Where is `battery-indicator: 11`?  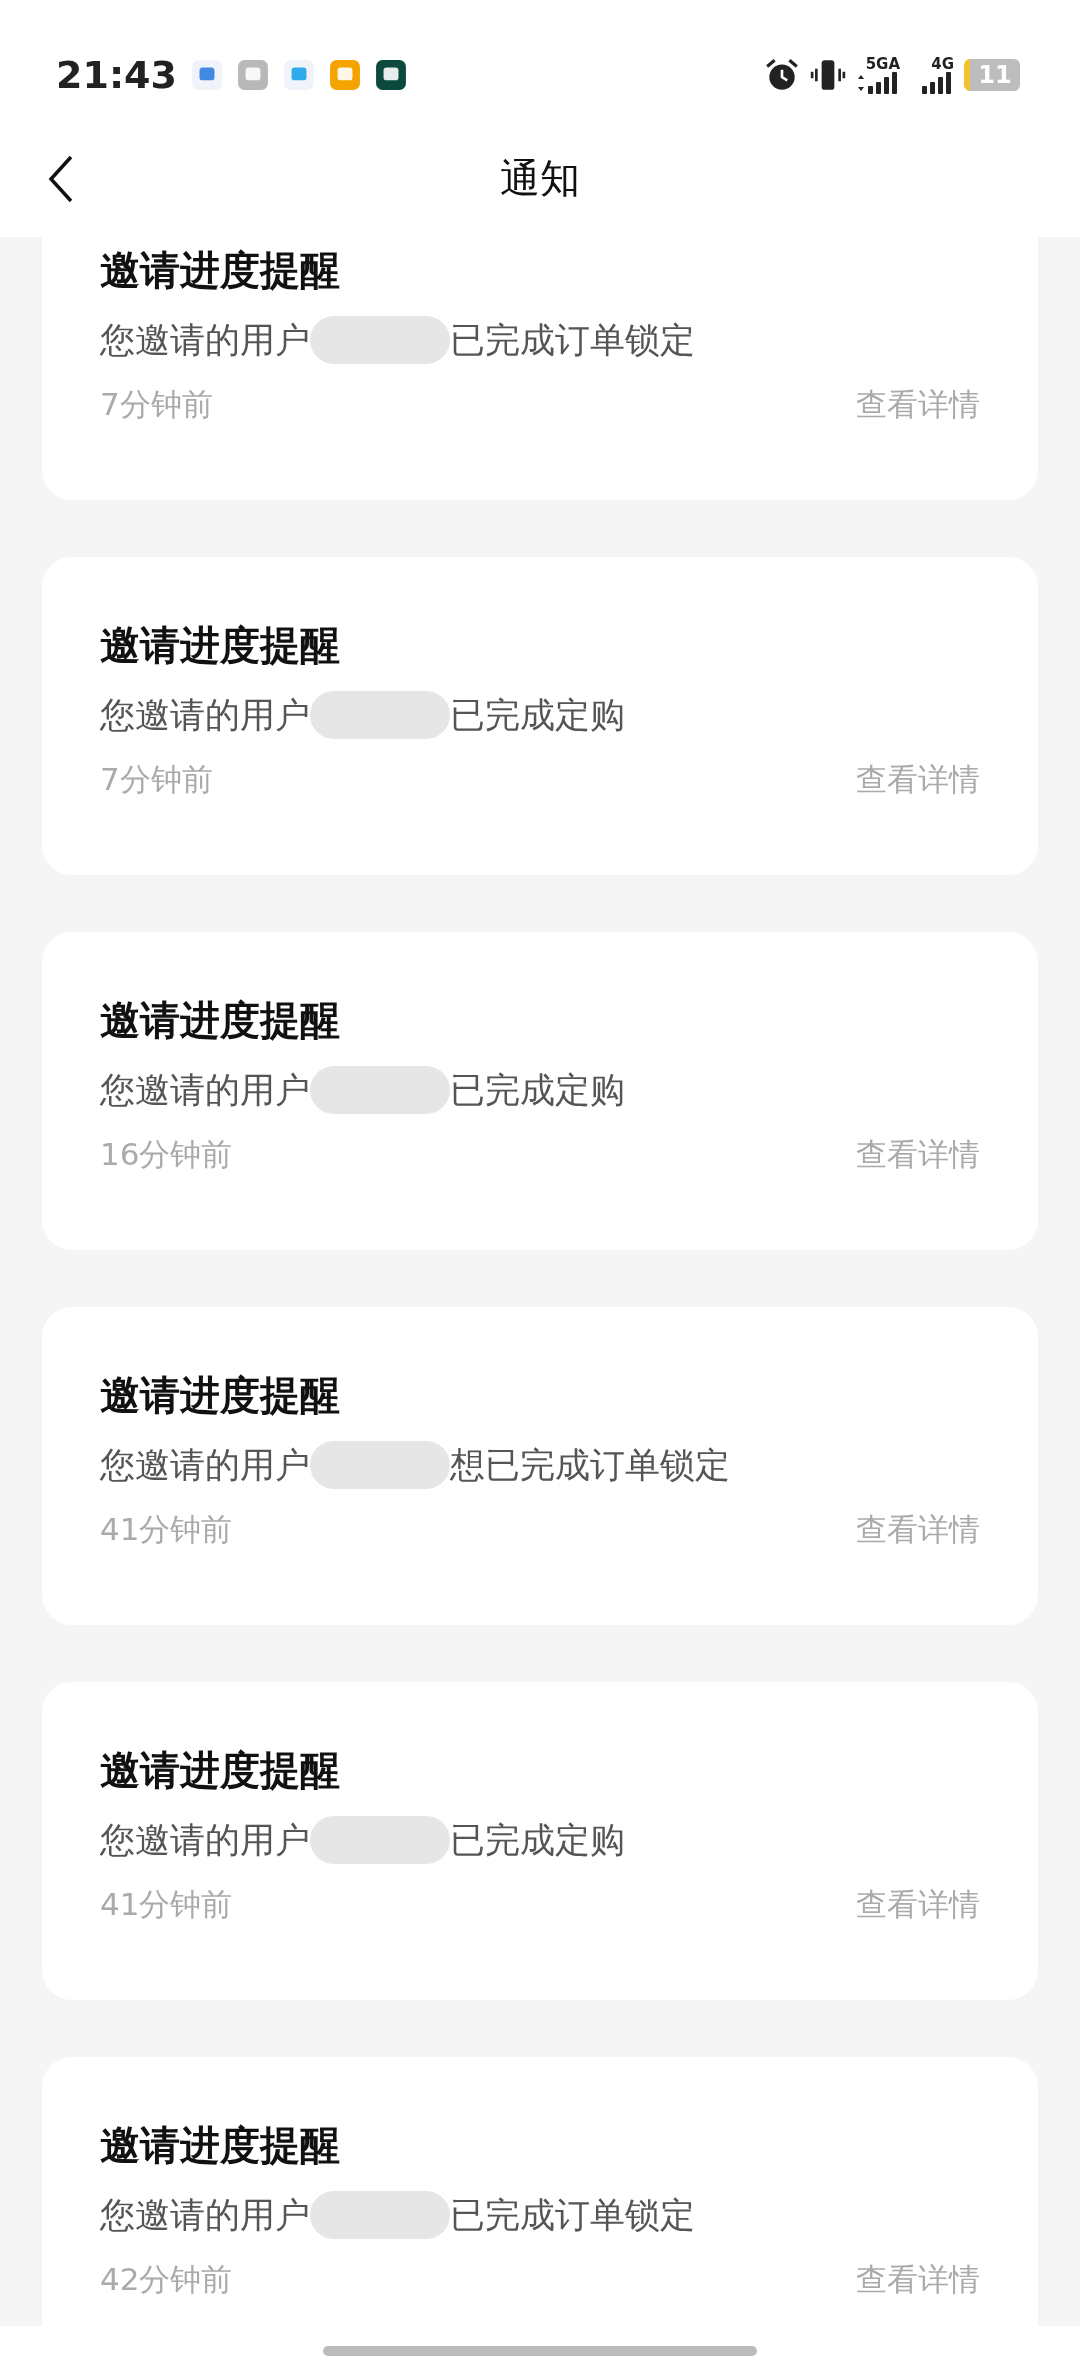 battery-indicator: 11 is located at coordinates (992, 75).